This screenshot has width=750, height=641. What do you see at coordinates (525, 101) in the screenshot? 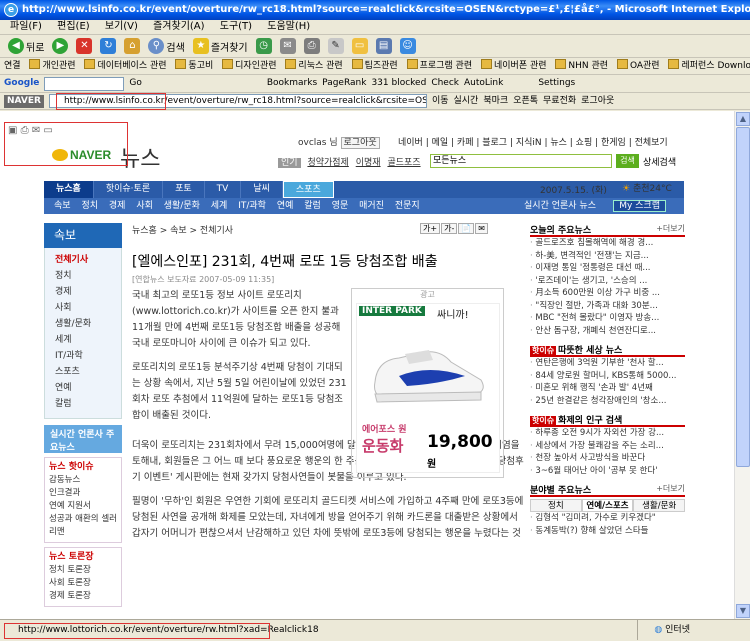
I see `opentalk-button: 오픈톡` at bounding box center [525, 101].